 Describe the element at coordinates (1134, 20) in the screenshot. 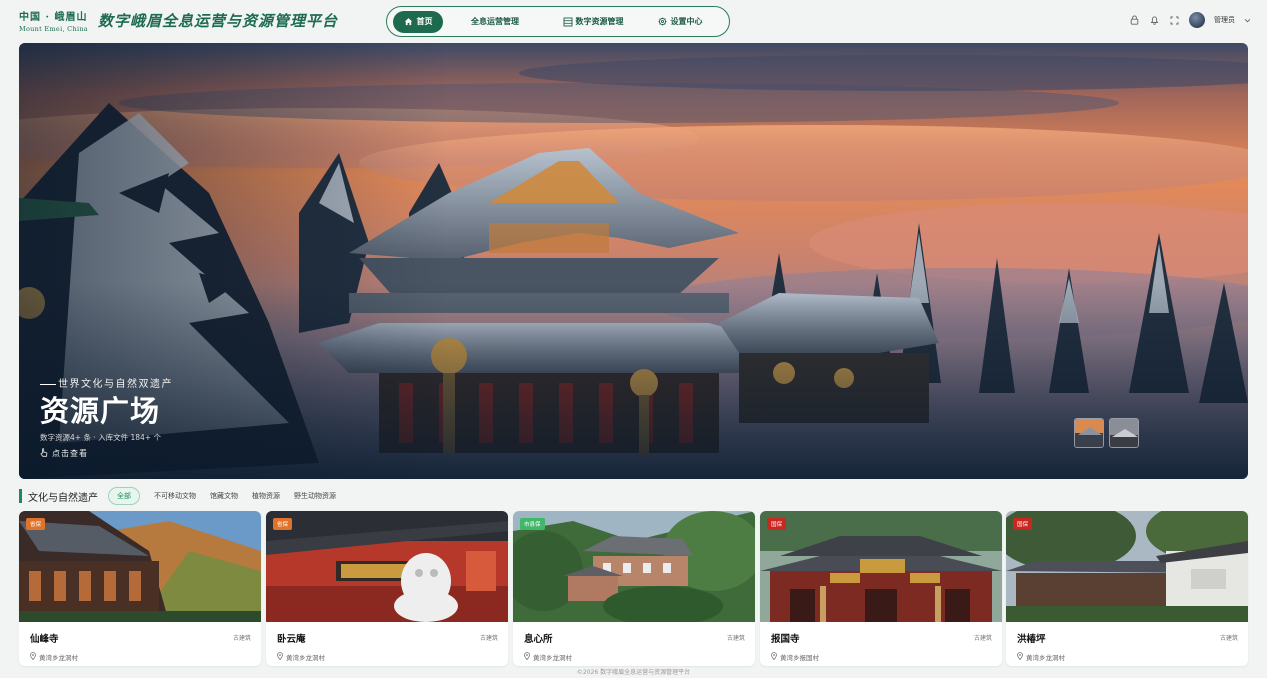

I see `lock-icon` at that location.